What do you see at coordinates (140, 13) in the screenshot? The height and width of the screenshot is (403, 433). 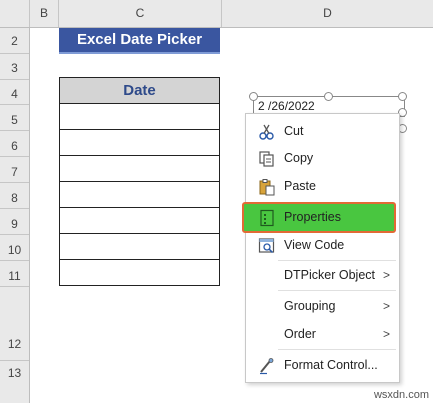 I see `column-header-c: C` at bounding box center [140, 13].